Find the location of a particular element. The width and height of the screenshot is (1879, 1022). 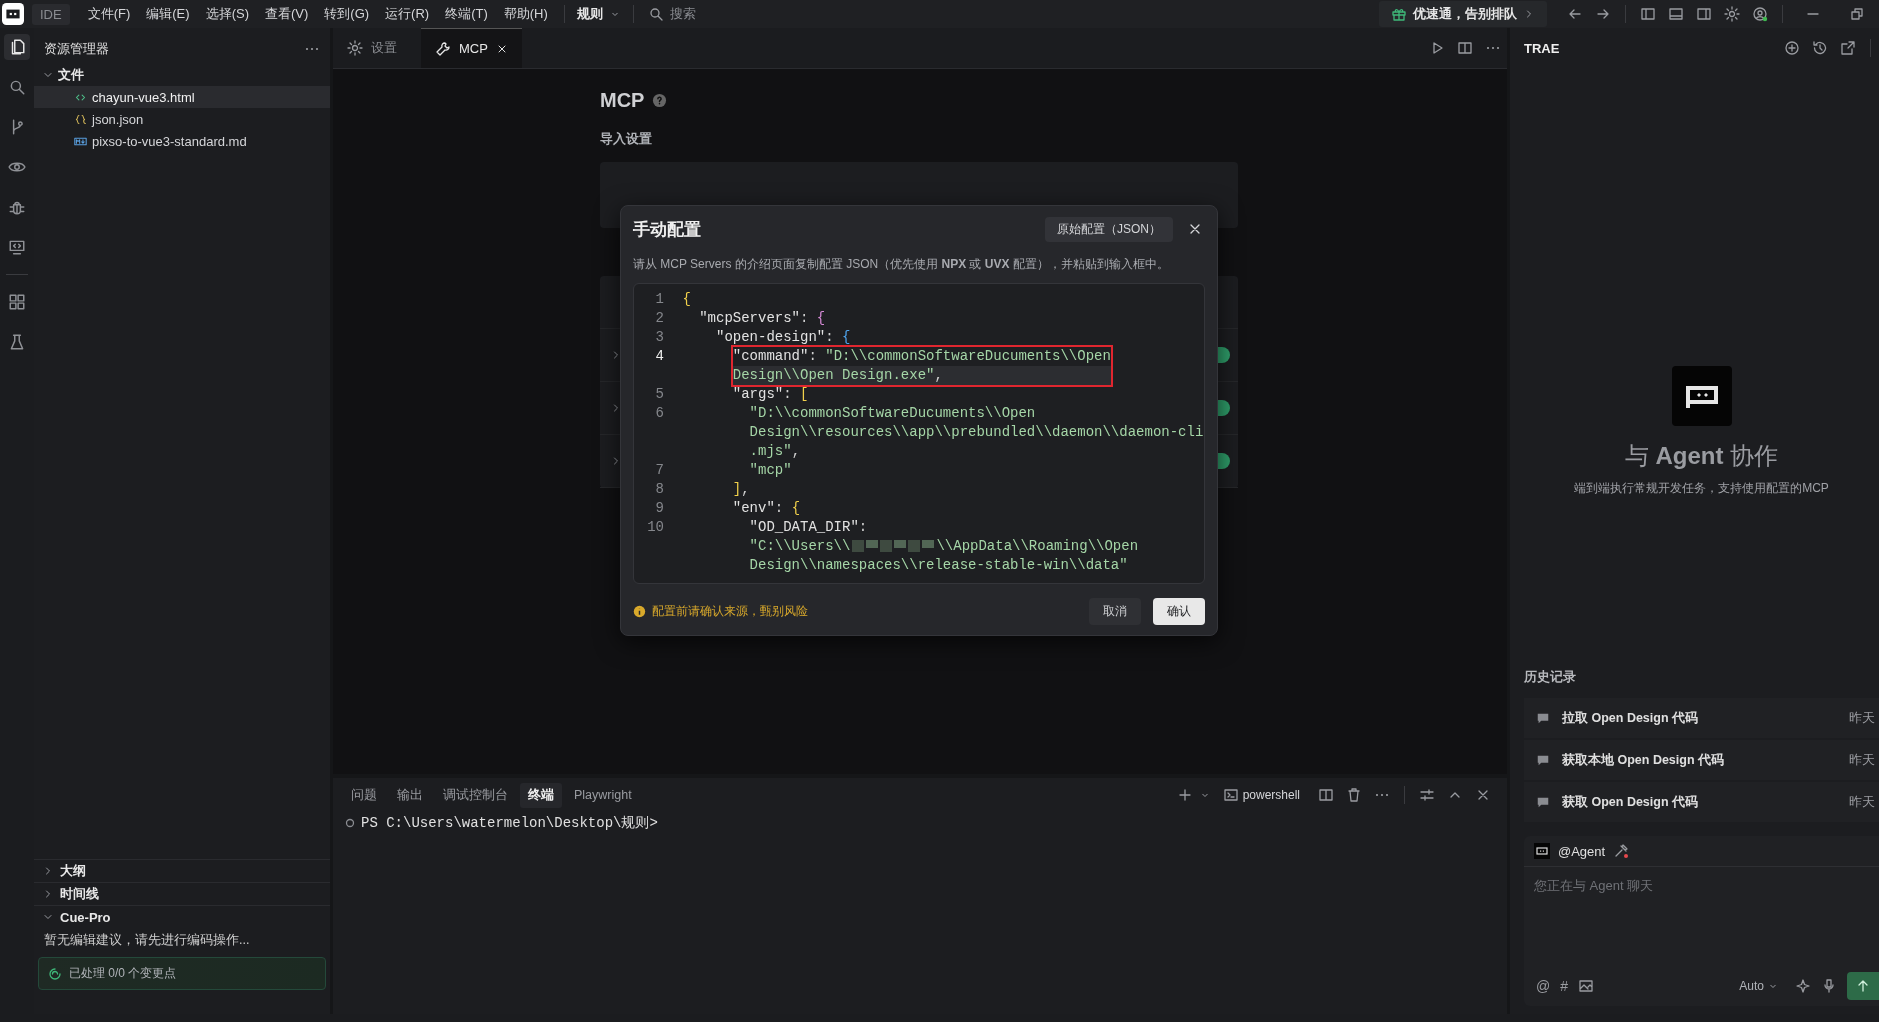

account-icon is located at coordinates (1760, 14).